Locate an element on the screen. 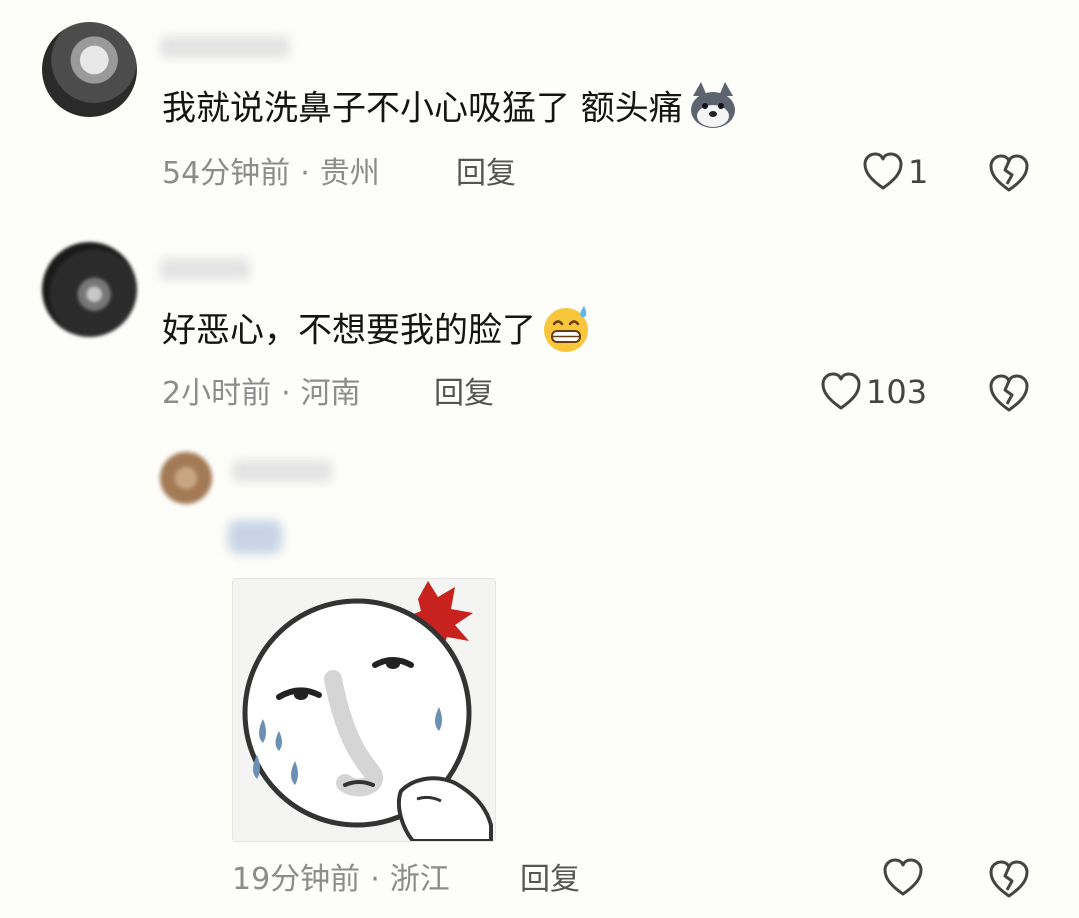  comment-time: 54分钟前 is located at coordinates (226, 173).